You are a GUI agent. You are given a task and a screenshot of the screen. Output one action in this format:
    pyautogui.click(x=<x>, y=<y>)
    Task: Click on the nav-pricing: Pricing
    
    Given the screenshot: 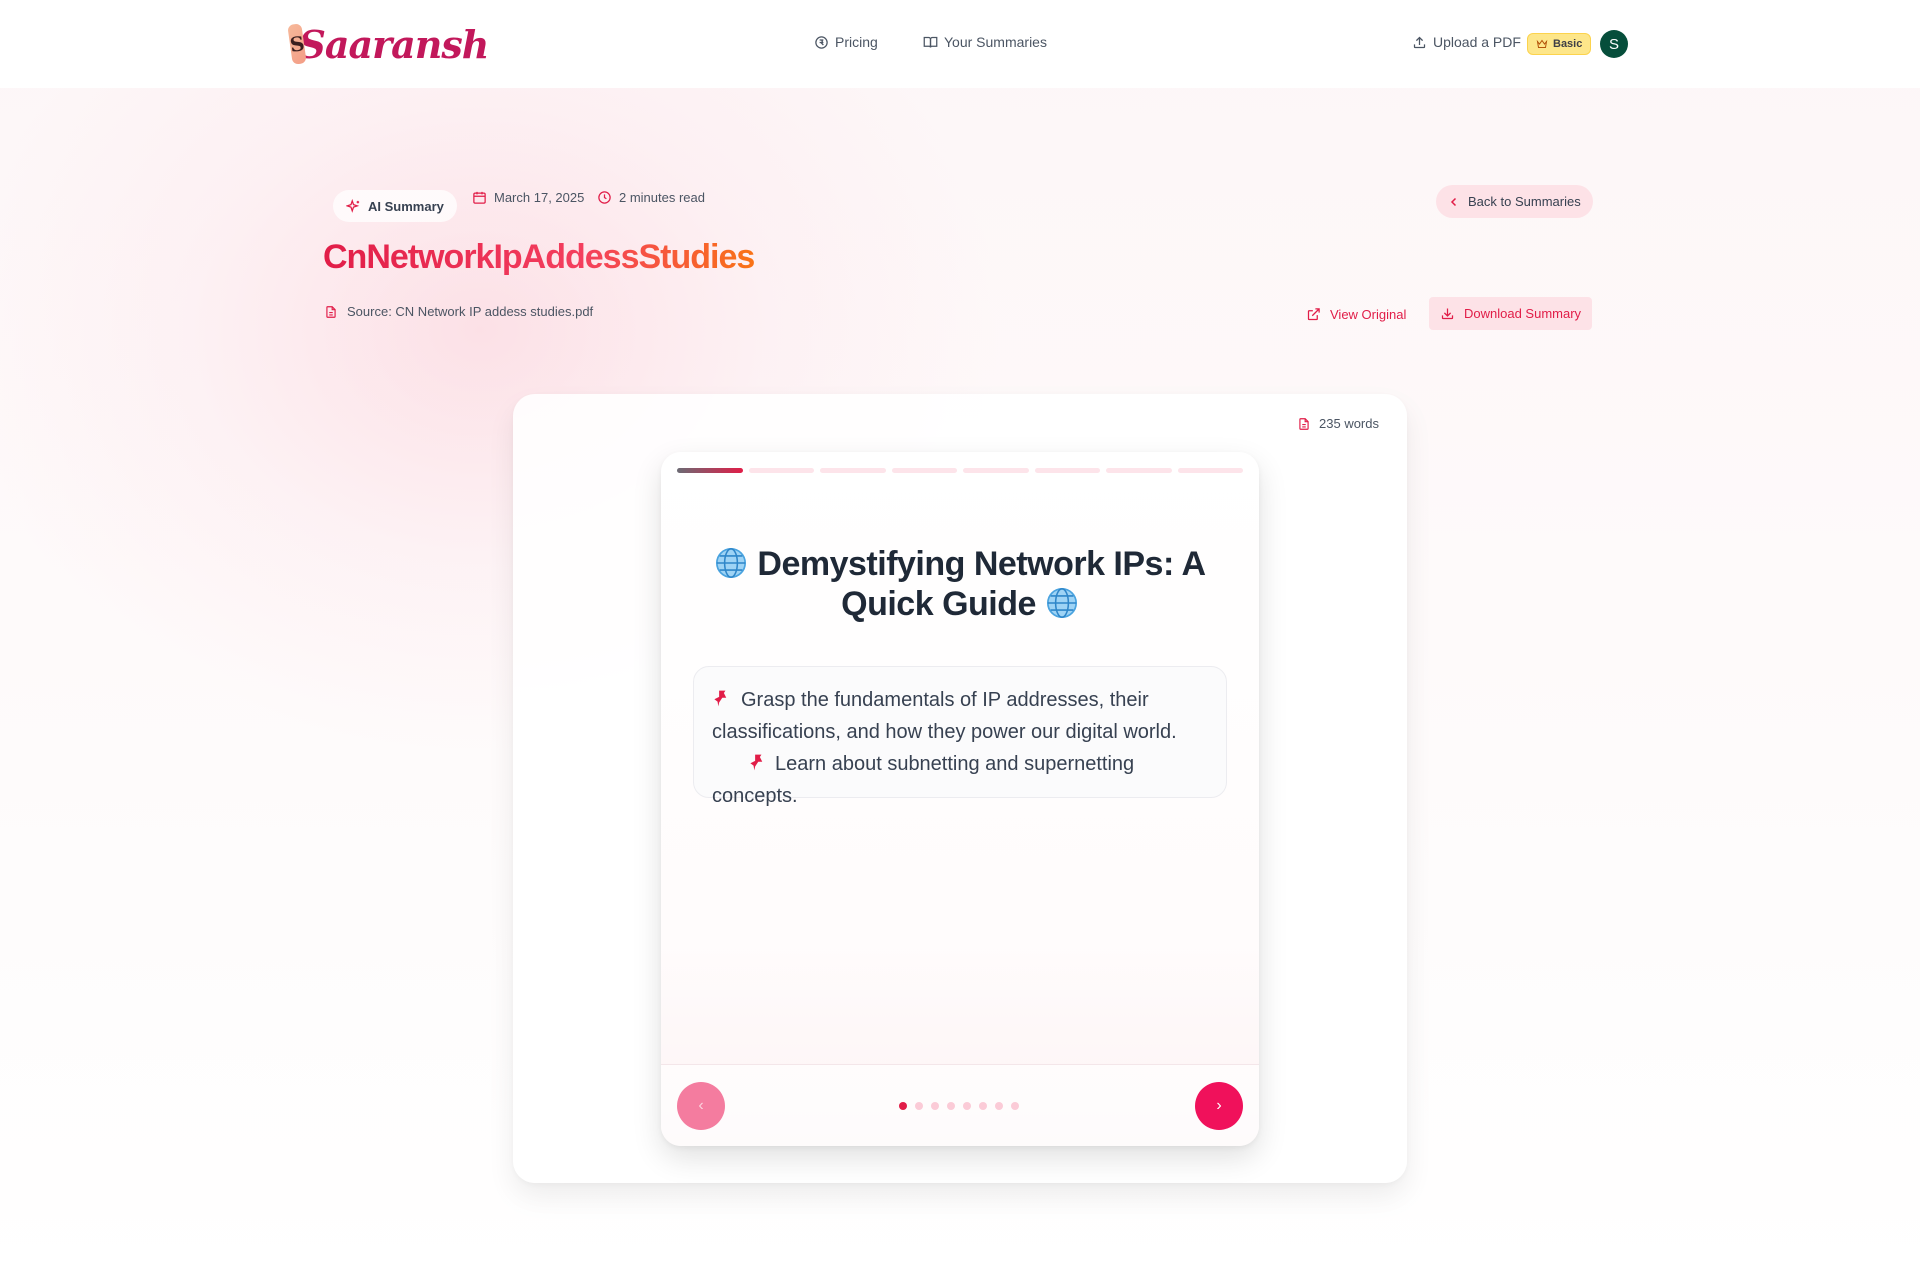 What is the action you would take?
    pyautogui.click(x=846, y=42)
    